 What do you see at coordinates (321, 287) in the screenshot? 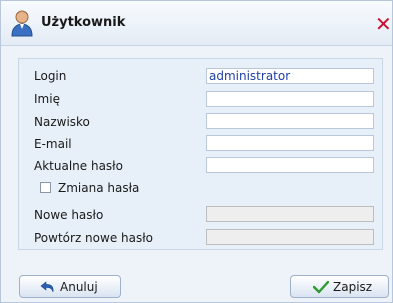
I see `checkmark-icon` at bounding box center [321, 287].